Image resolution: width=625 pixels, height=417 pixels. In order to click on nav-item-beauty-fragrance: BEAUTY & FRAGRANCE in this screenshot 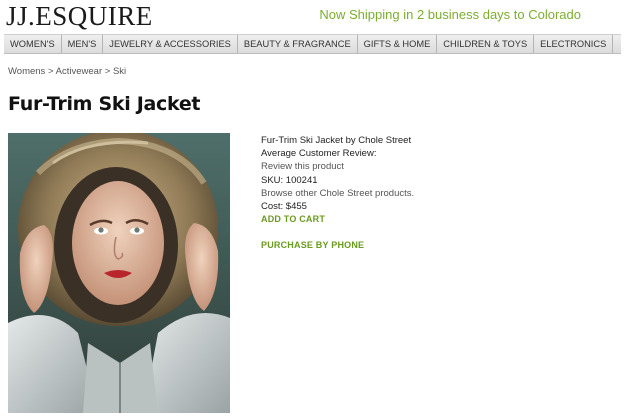, I will do `click(298, 44)`.